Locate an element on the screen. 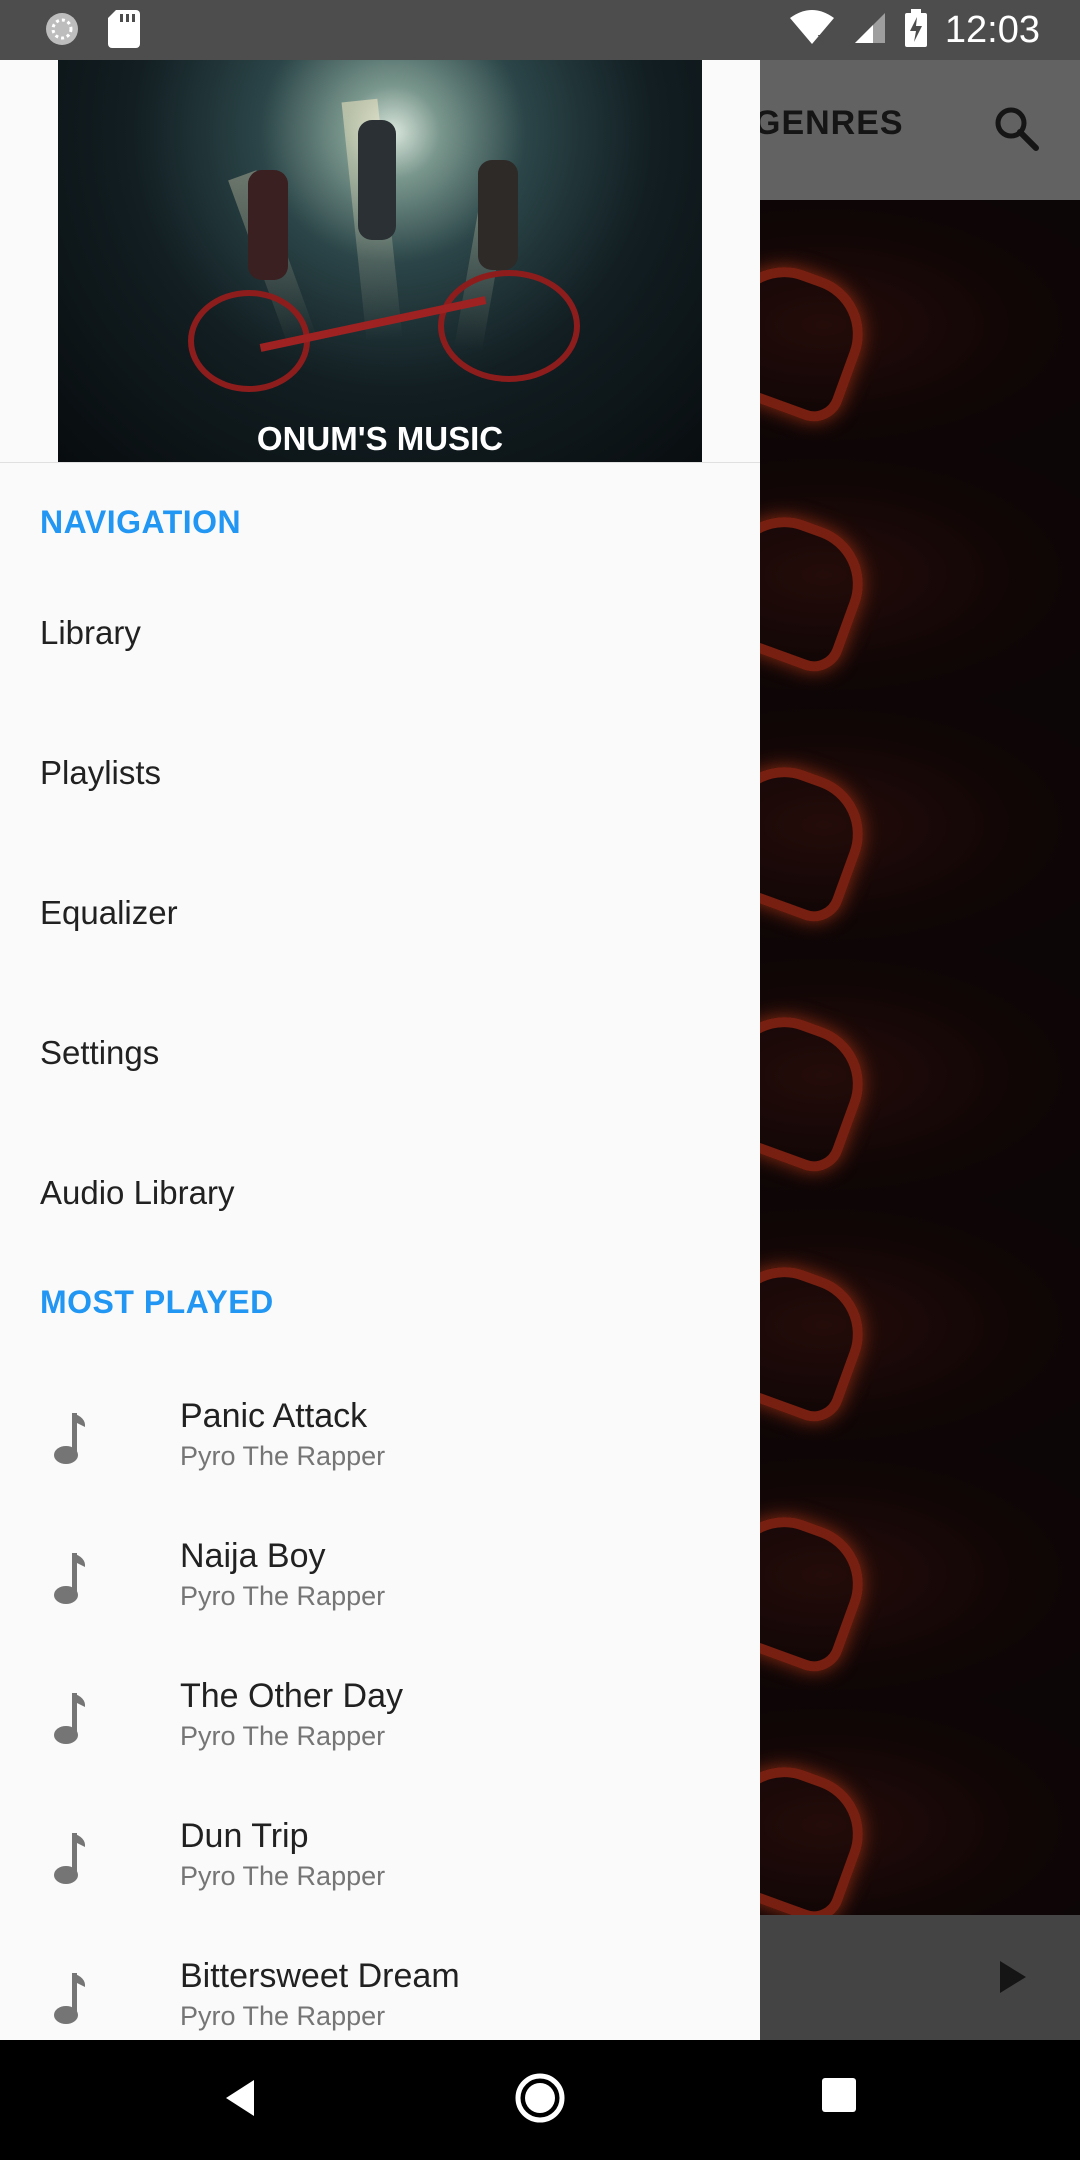 This screenshot has width=1080, height=2160. song-item: Naija Boy Pyro The Rapper is located at coordinates (380, 1585).